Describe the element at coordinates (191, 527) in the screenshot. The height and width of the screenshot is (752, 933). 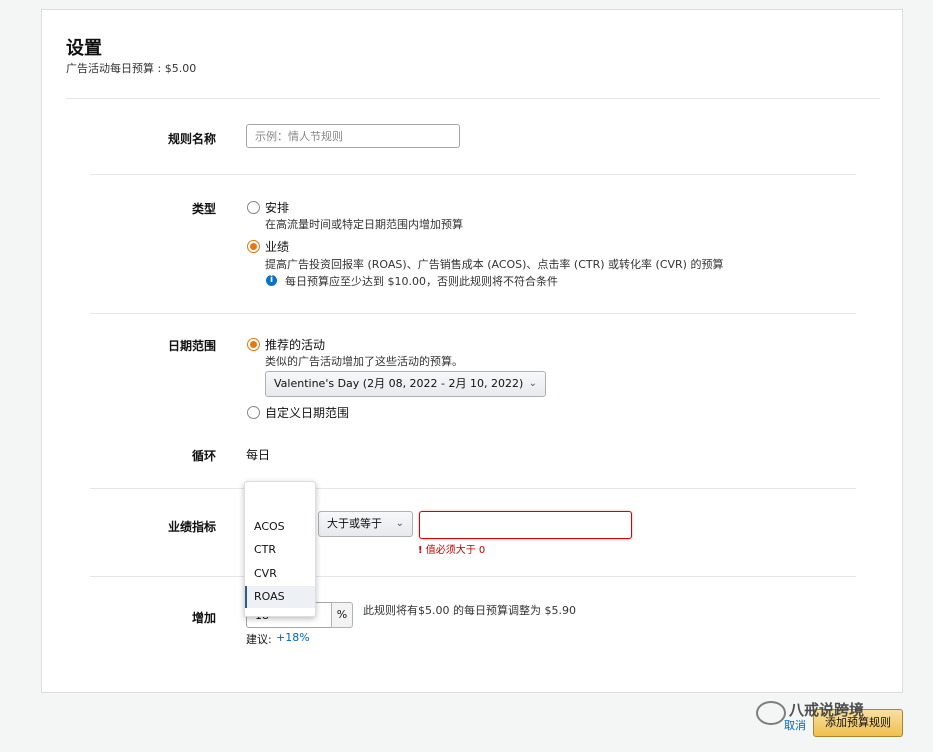
I see `metric-label: 业绩指标` at that location.